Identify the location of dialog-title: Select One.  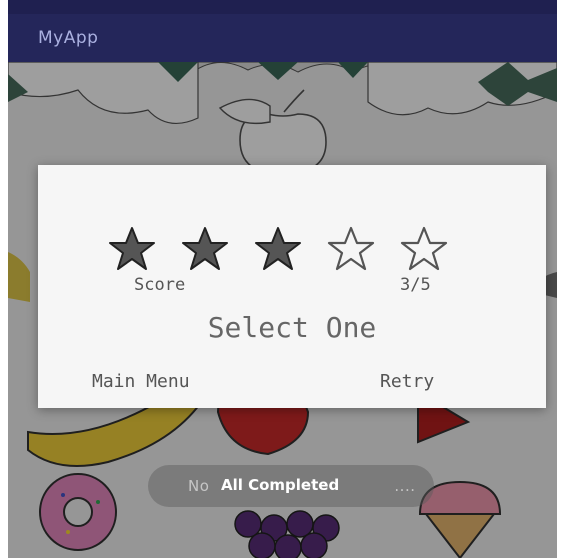
(292, 327).